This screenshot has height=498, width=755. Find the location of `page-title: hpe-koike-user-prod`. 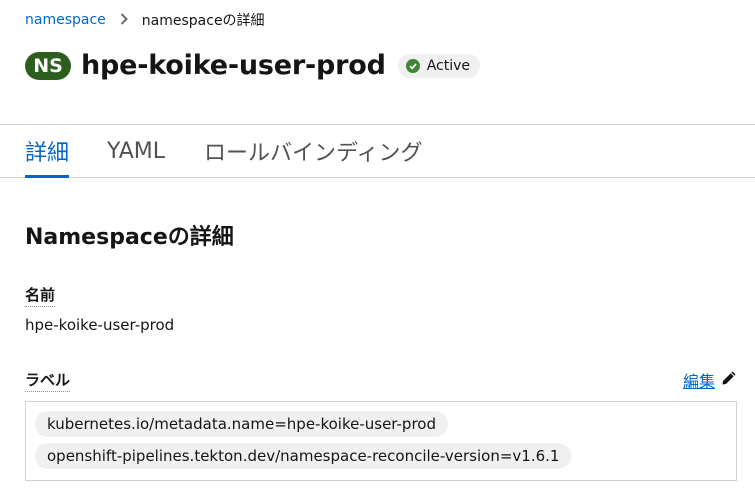

page-title: hpe-koike-user-prod is located at coordinates (233, 65).